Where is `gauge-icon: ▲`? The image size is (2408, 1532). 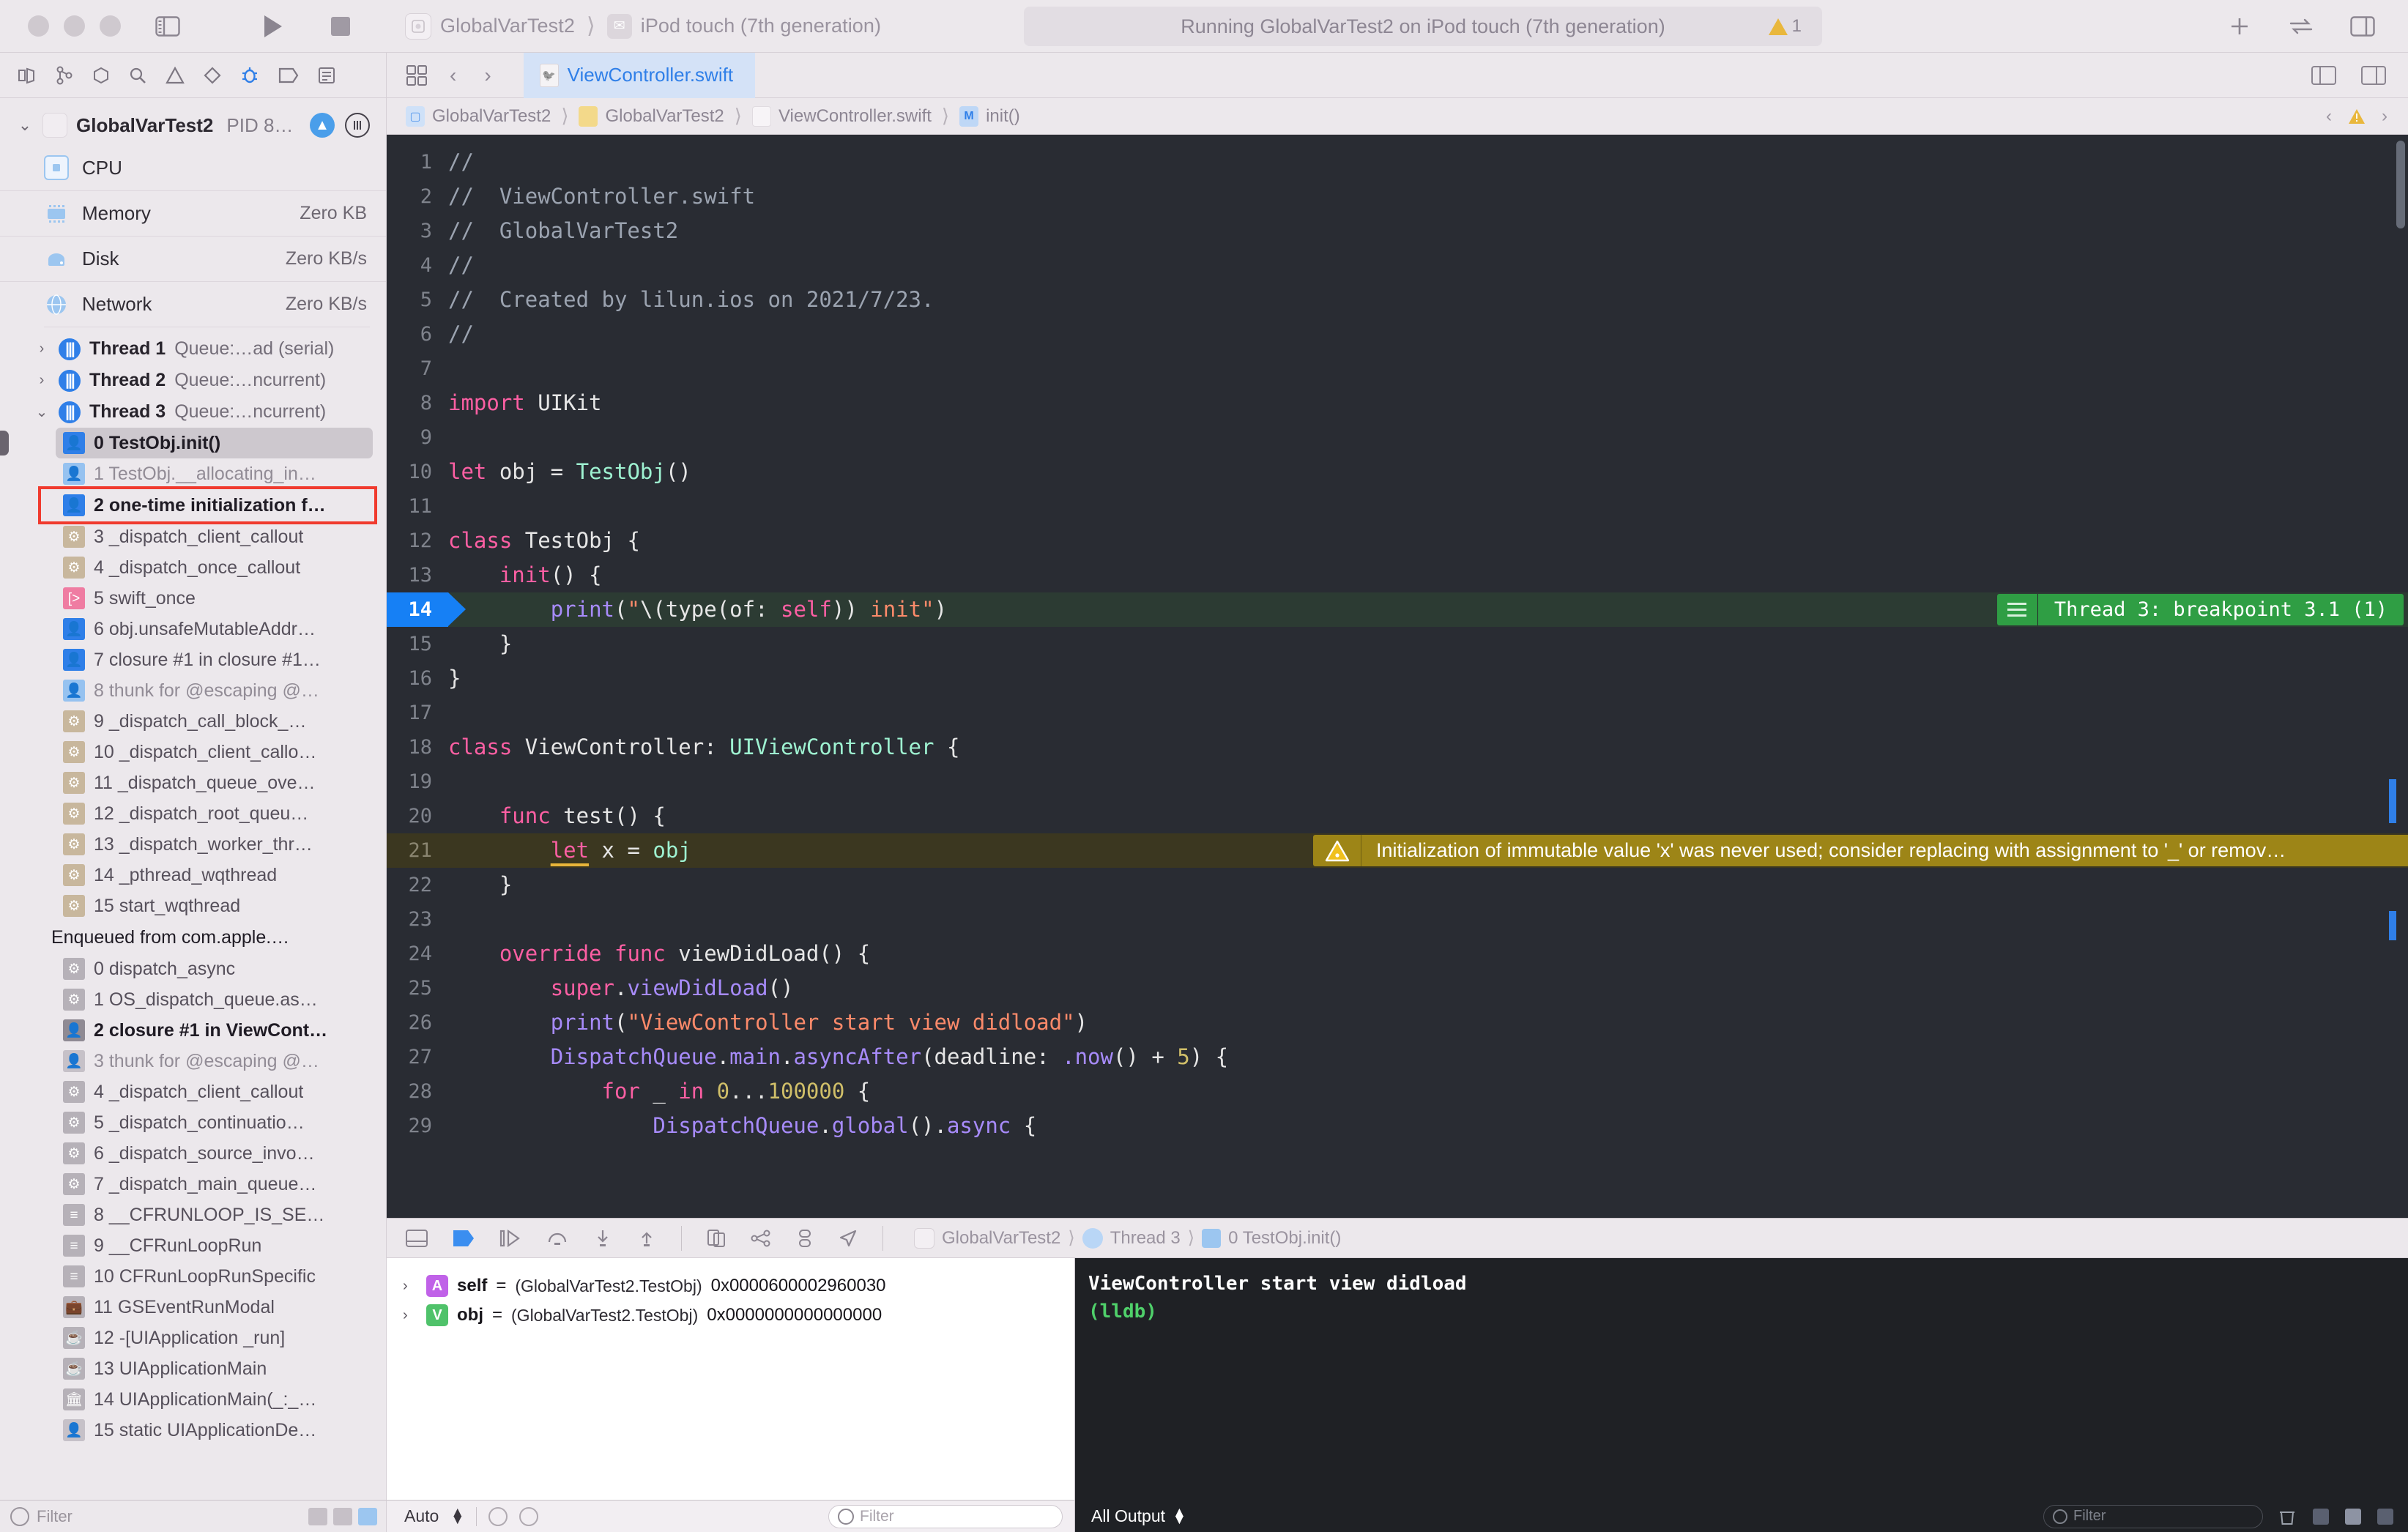
gauge-icon: ▲ is located at coordinates (322, 126).